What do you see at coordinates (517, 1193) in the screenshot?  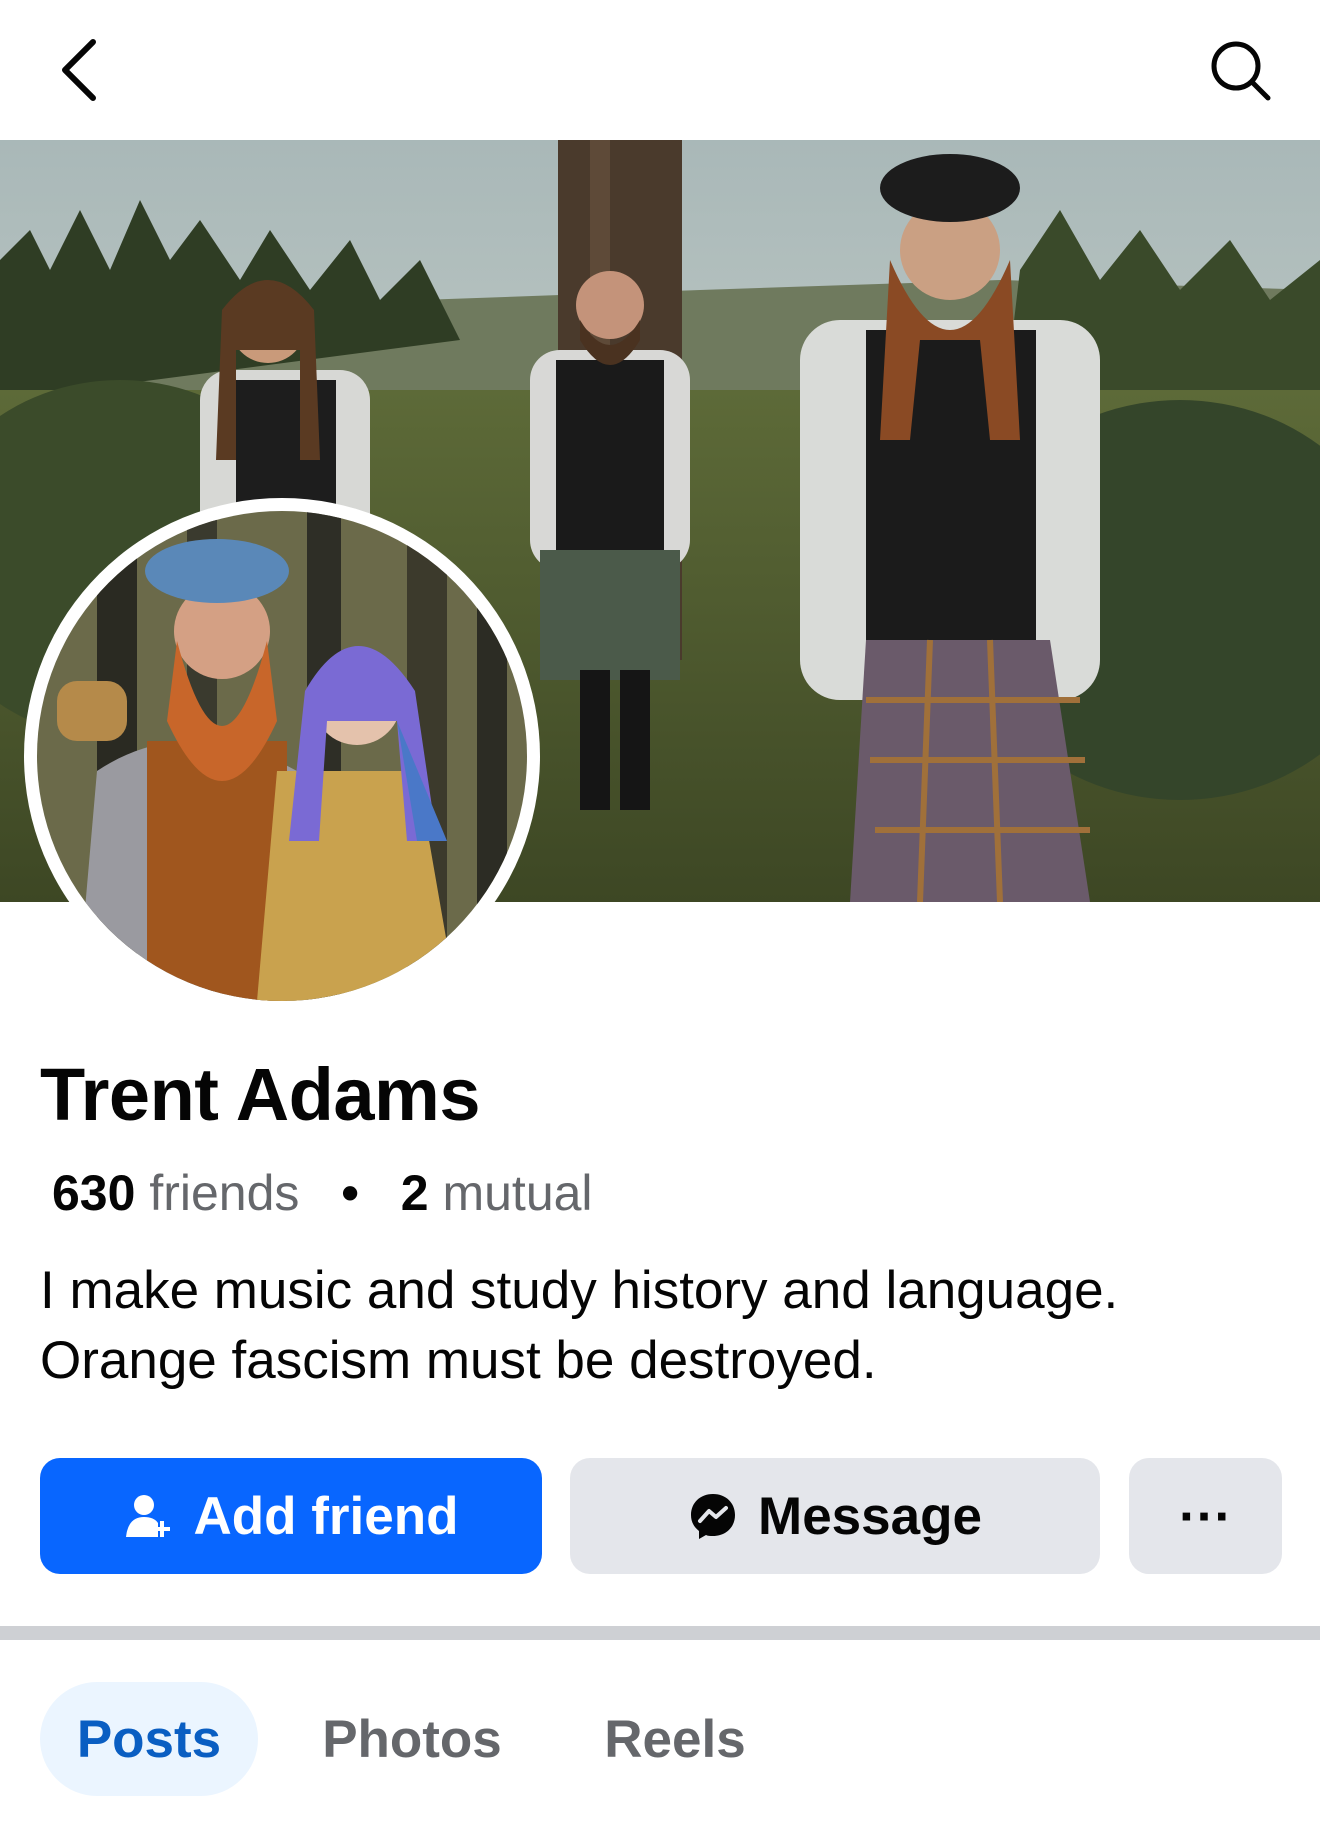 I see `mutual-label: mutual` at bounding box center [517, 1193].